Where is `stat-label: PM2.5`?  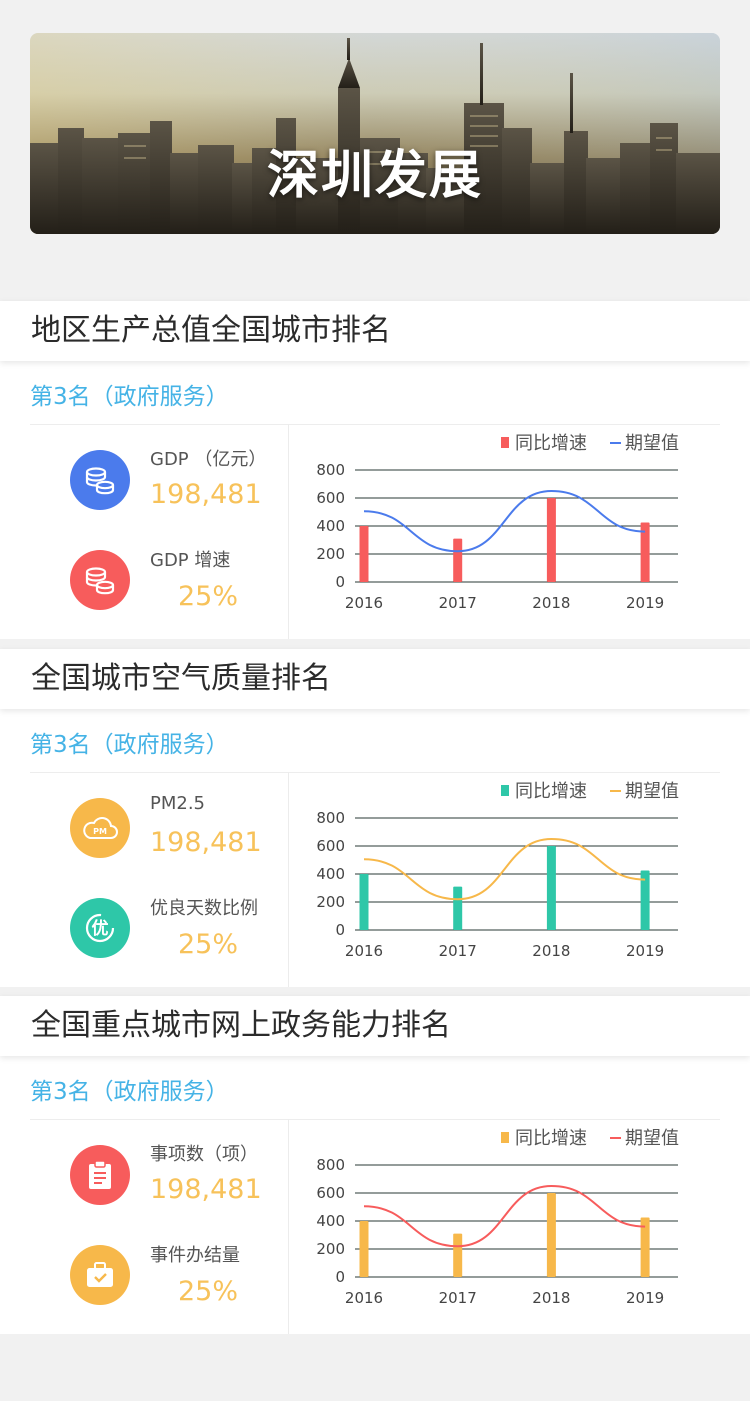 stat-label: PM2.5 is located at coordinates (178, 803).